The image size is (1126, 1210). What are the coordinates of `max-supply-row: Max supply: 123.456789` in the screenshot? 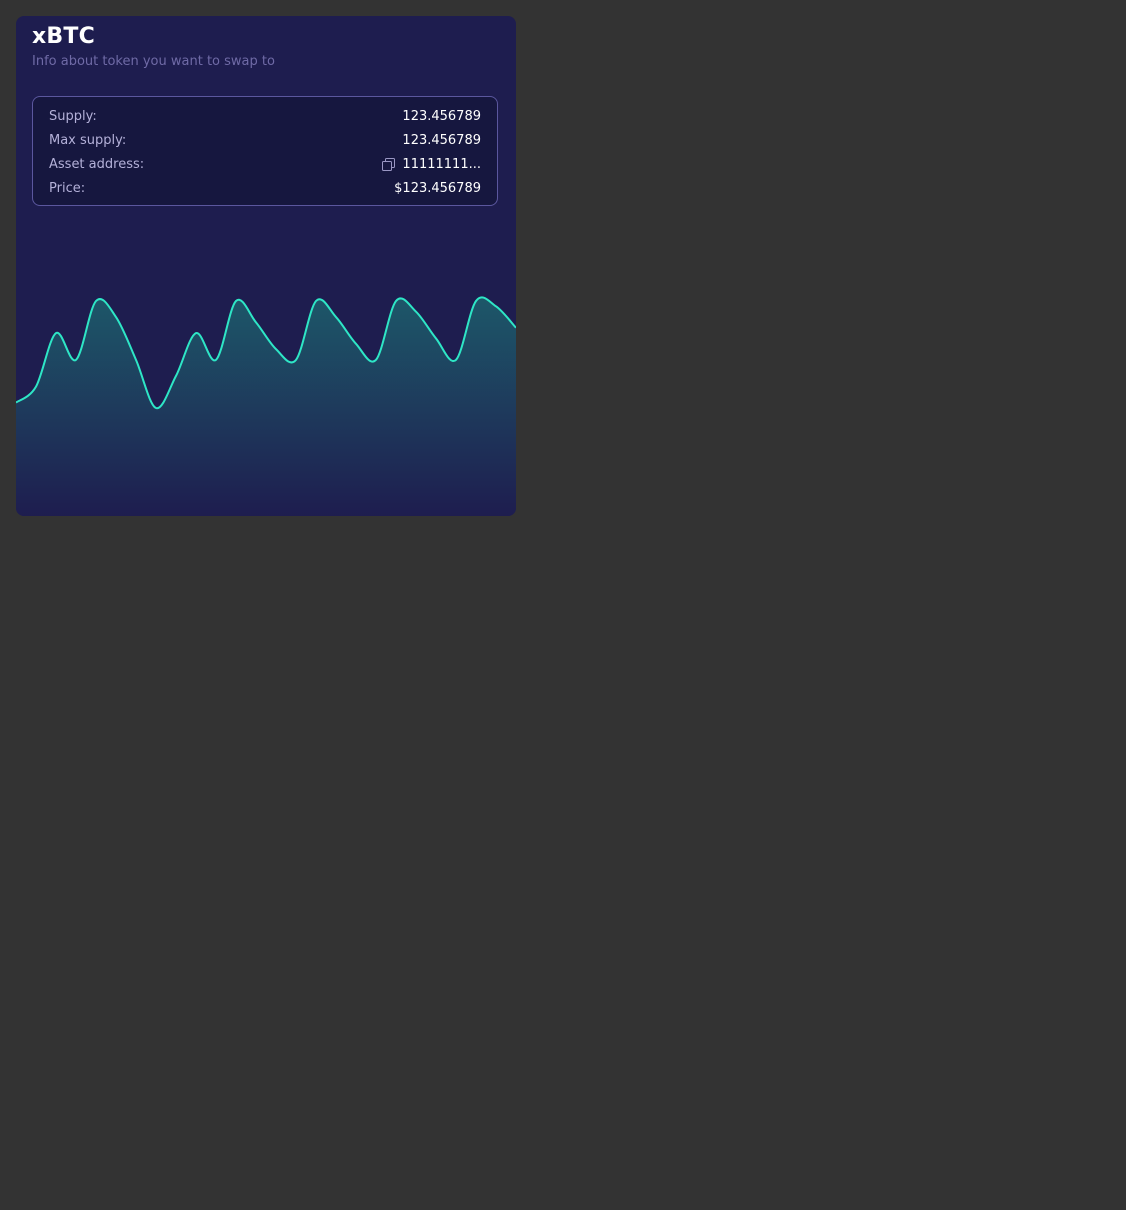 It's located at (265, 140).